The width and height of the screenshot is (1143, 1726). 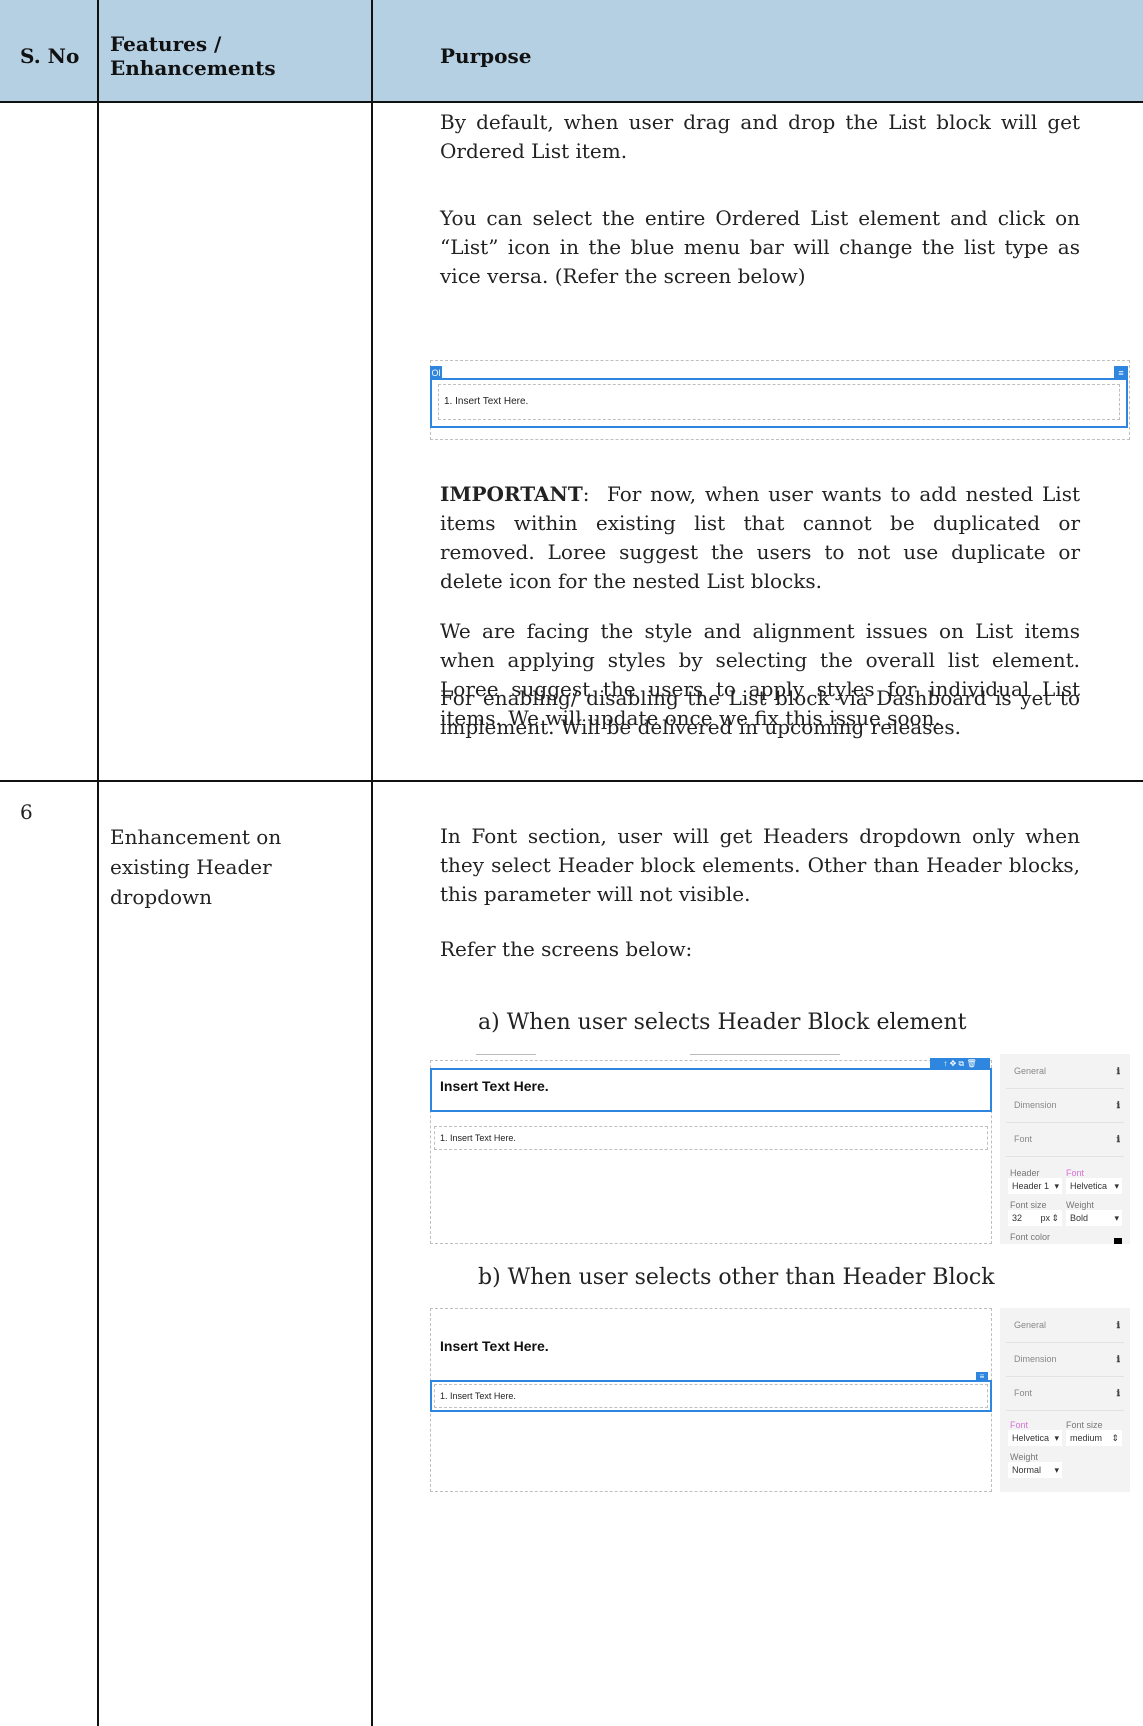 I want to click on row6-feature: Enhancement on existing Header dropdown, so click(x=196, y=867).